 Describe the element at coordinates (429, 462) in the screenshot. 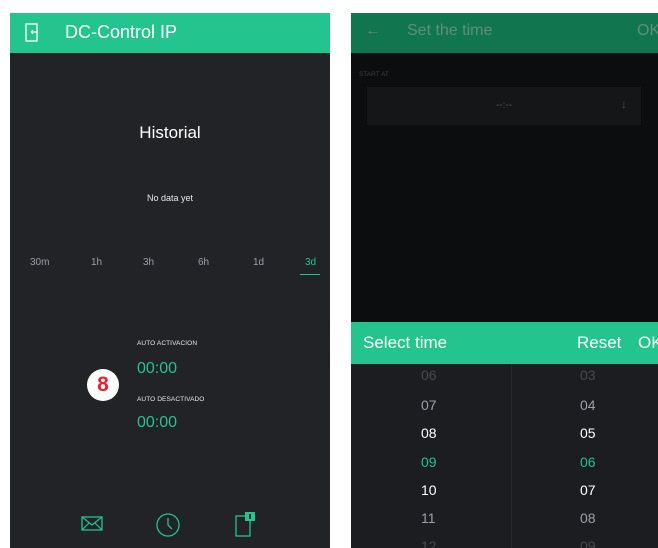

I see `selected-hour: 09` at that location.